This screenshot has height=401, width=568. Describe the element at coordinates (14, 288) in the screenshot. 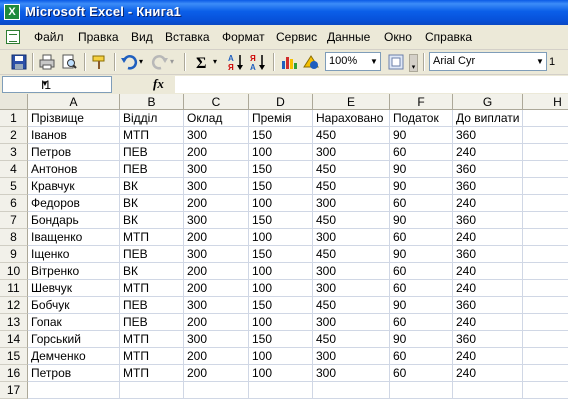

I see `row-header: 11` at that location.